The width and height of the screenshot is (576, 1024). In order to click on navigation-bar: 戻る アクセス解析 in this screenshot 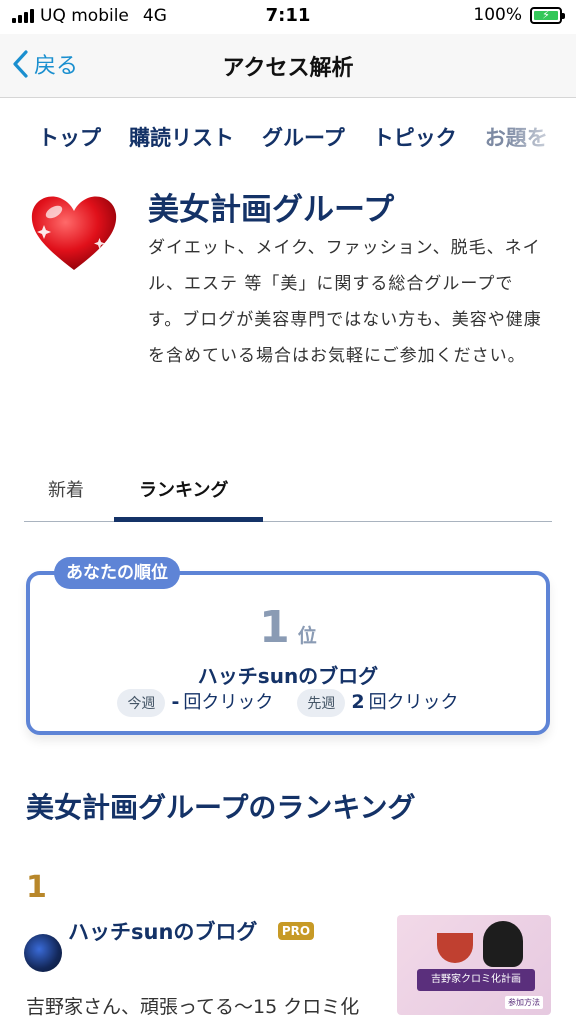, I will do `click(288, 66)`.